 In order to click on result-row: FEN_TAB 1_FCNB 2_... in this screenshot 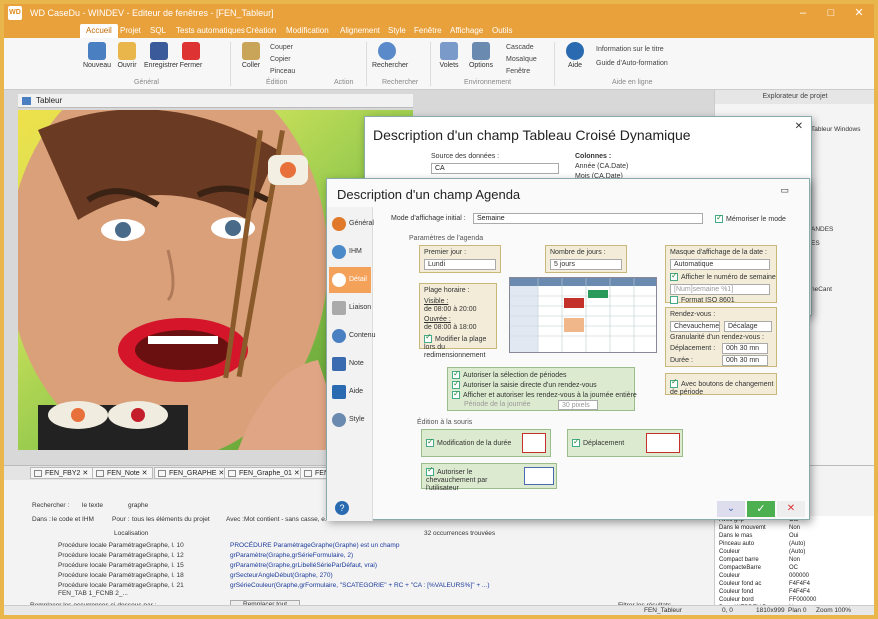, I will do `click(93, 593)`.